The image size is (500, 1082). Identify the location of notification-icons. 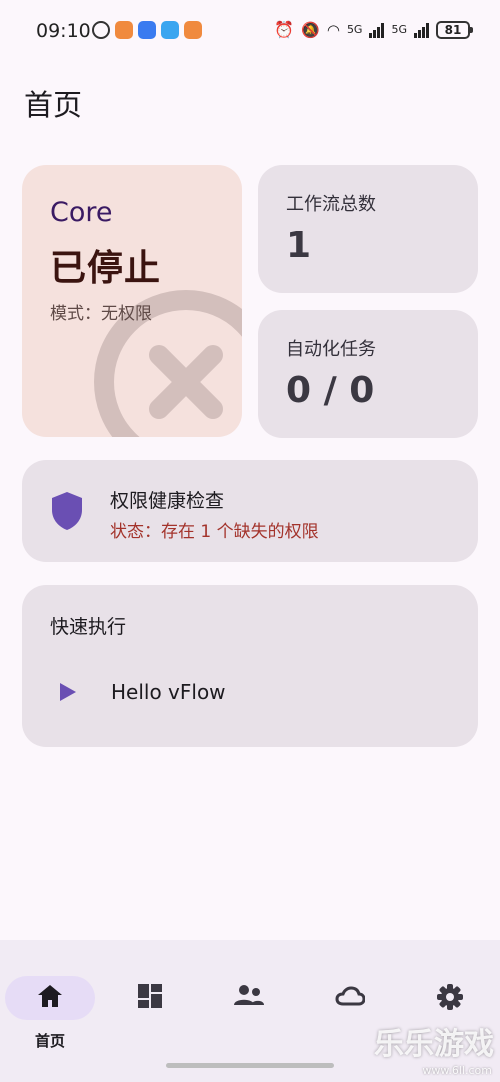
(147, 30).